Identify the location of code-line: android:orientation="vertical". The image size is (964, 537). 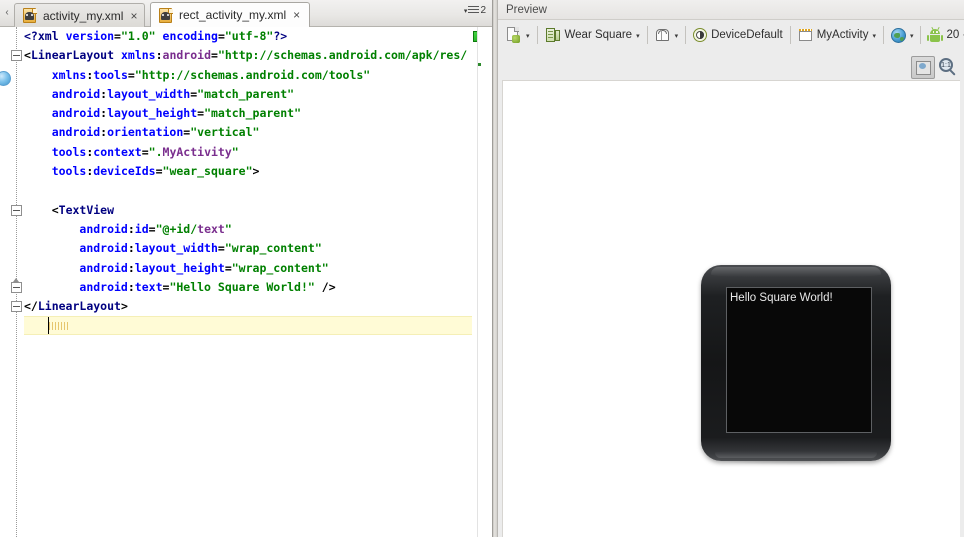
(248, 132).